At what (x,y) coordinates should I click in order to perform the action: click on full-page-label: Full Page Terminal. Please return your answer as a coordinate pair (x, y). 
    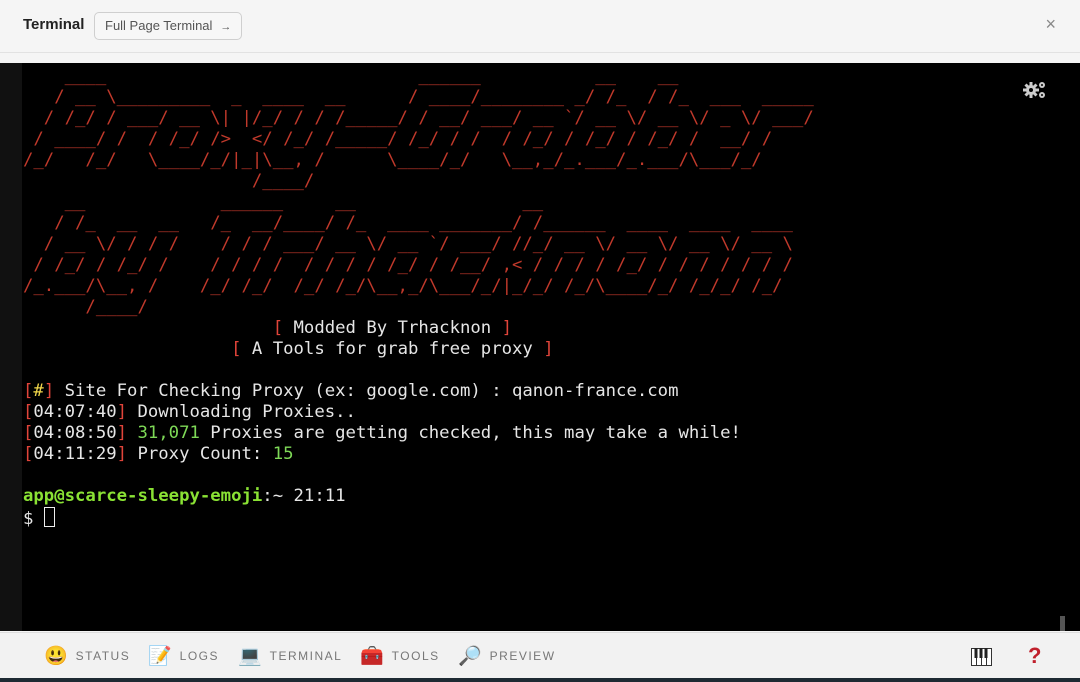
    Looking at the image, I should click on (159, 25).